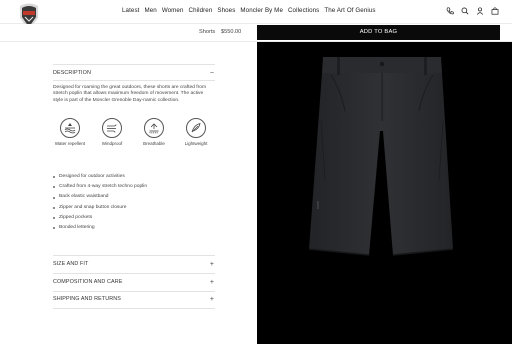 The height and width of the screenshot is (344, 512). I want to click on list-item: Bonded lettering, so click(133, 230).